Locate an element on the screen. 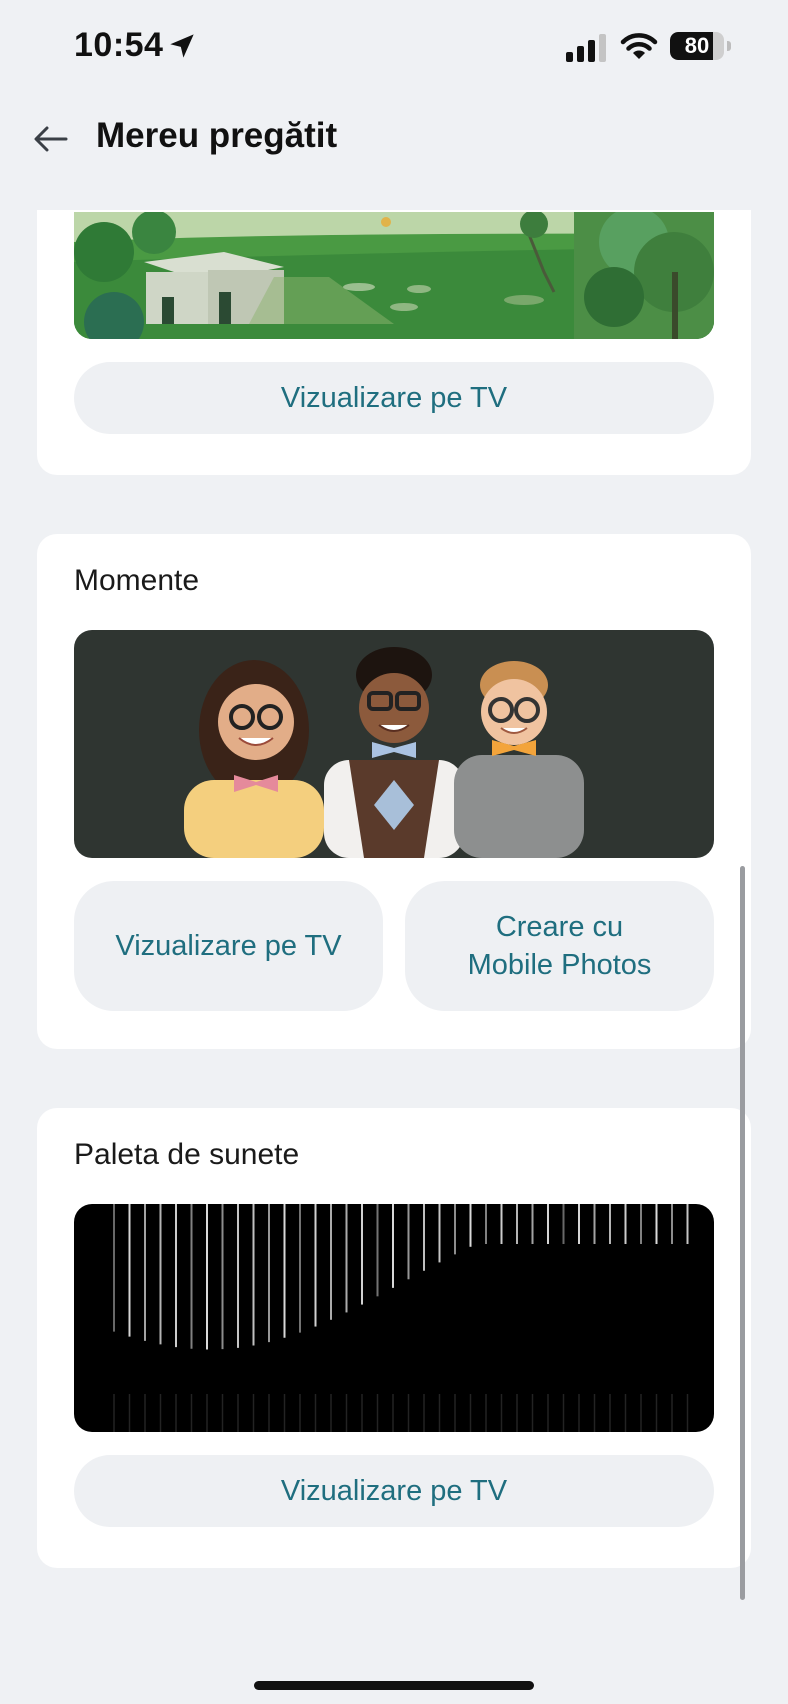 This screenshot has height=1704, width=788. battery-percent: 80 is located at coordinates (697, 45).